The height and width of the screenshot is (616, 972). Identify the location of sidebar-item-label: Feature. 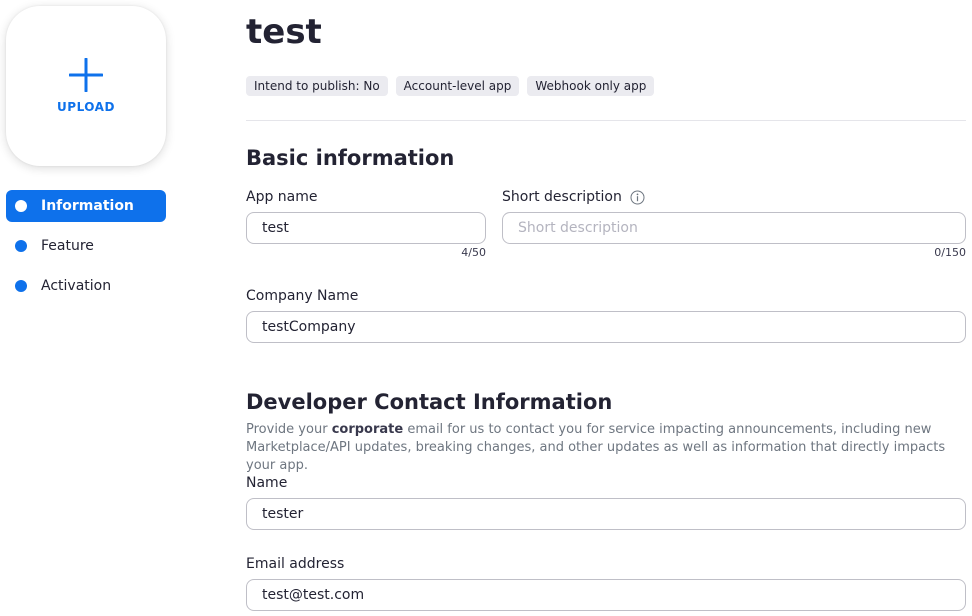
(67, 246).